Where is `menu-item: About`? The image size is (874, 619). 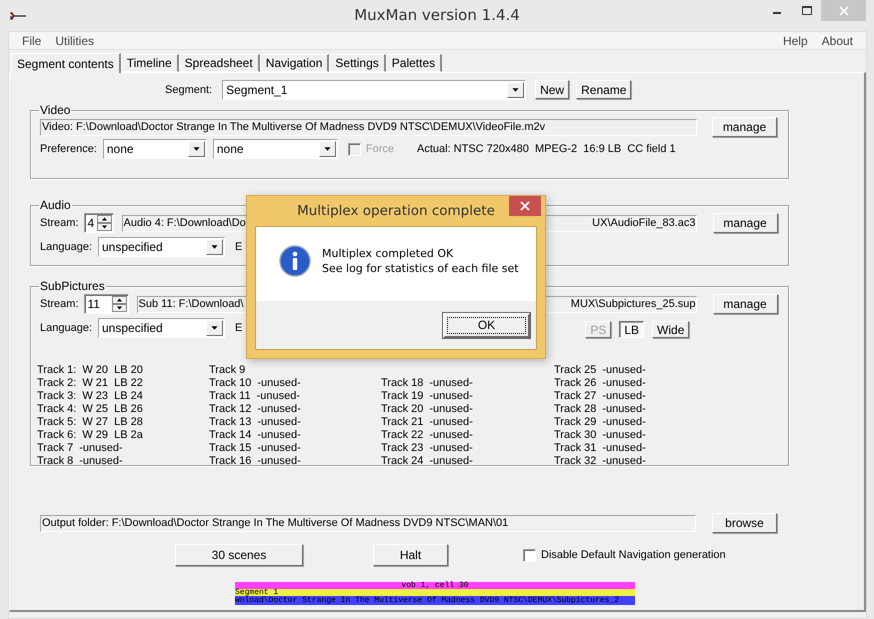
menu-item: About is located at coordinates (837, 41).